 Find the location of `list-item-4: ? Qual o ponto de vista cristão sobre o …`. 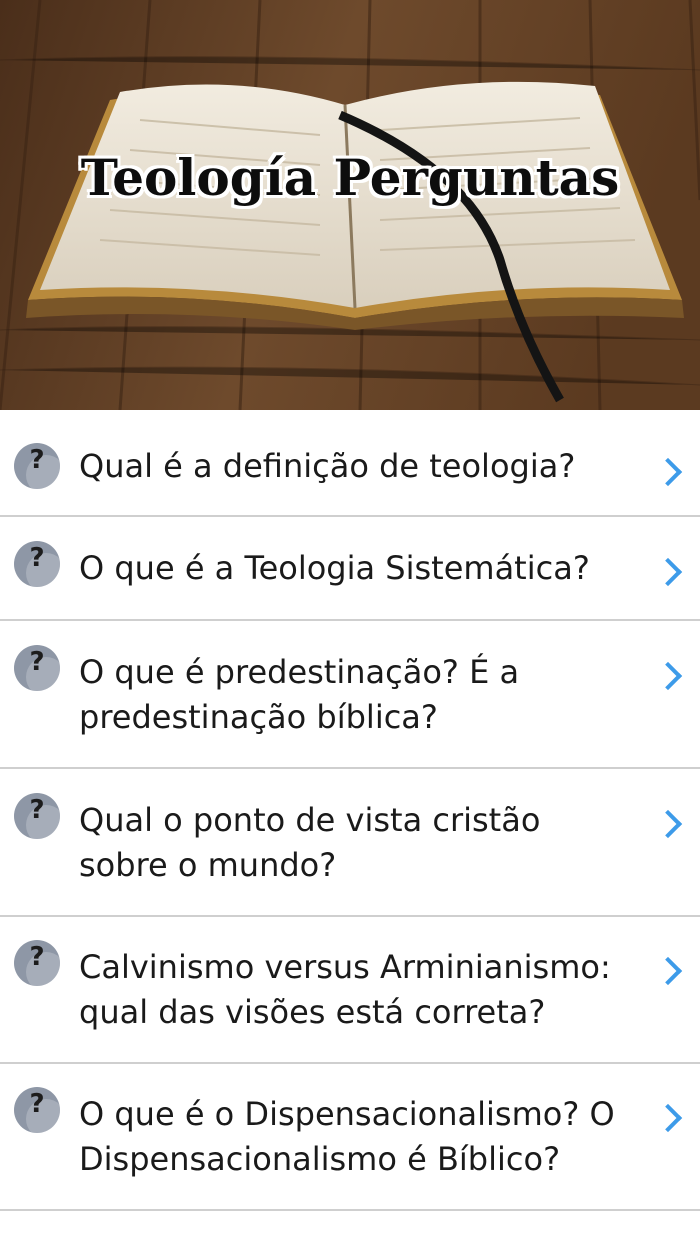

list-item-4: ? Qual o ponto de vista cristão sobre o … is located at coordinates (350, 843).